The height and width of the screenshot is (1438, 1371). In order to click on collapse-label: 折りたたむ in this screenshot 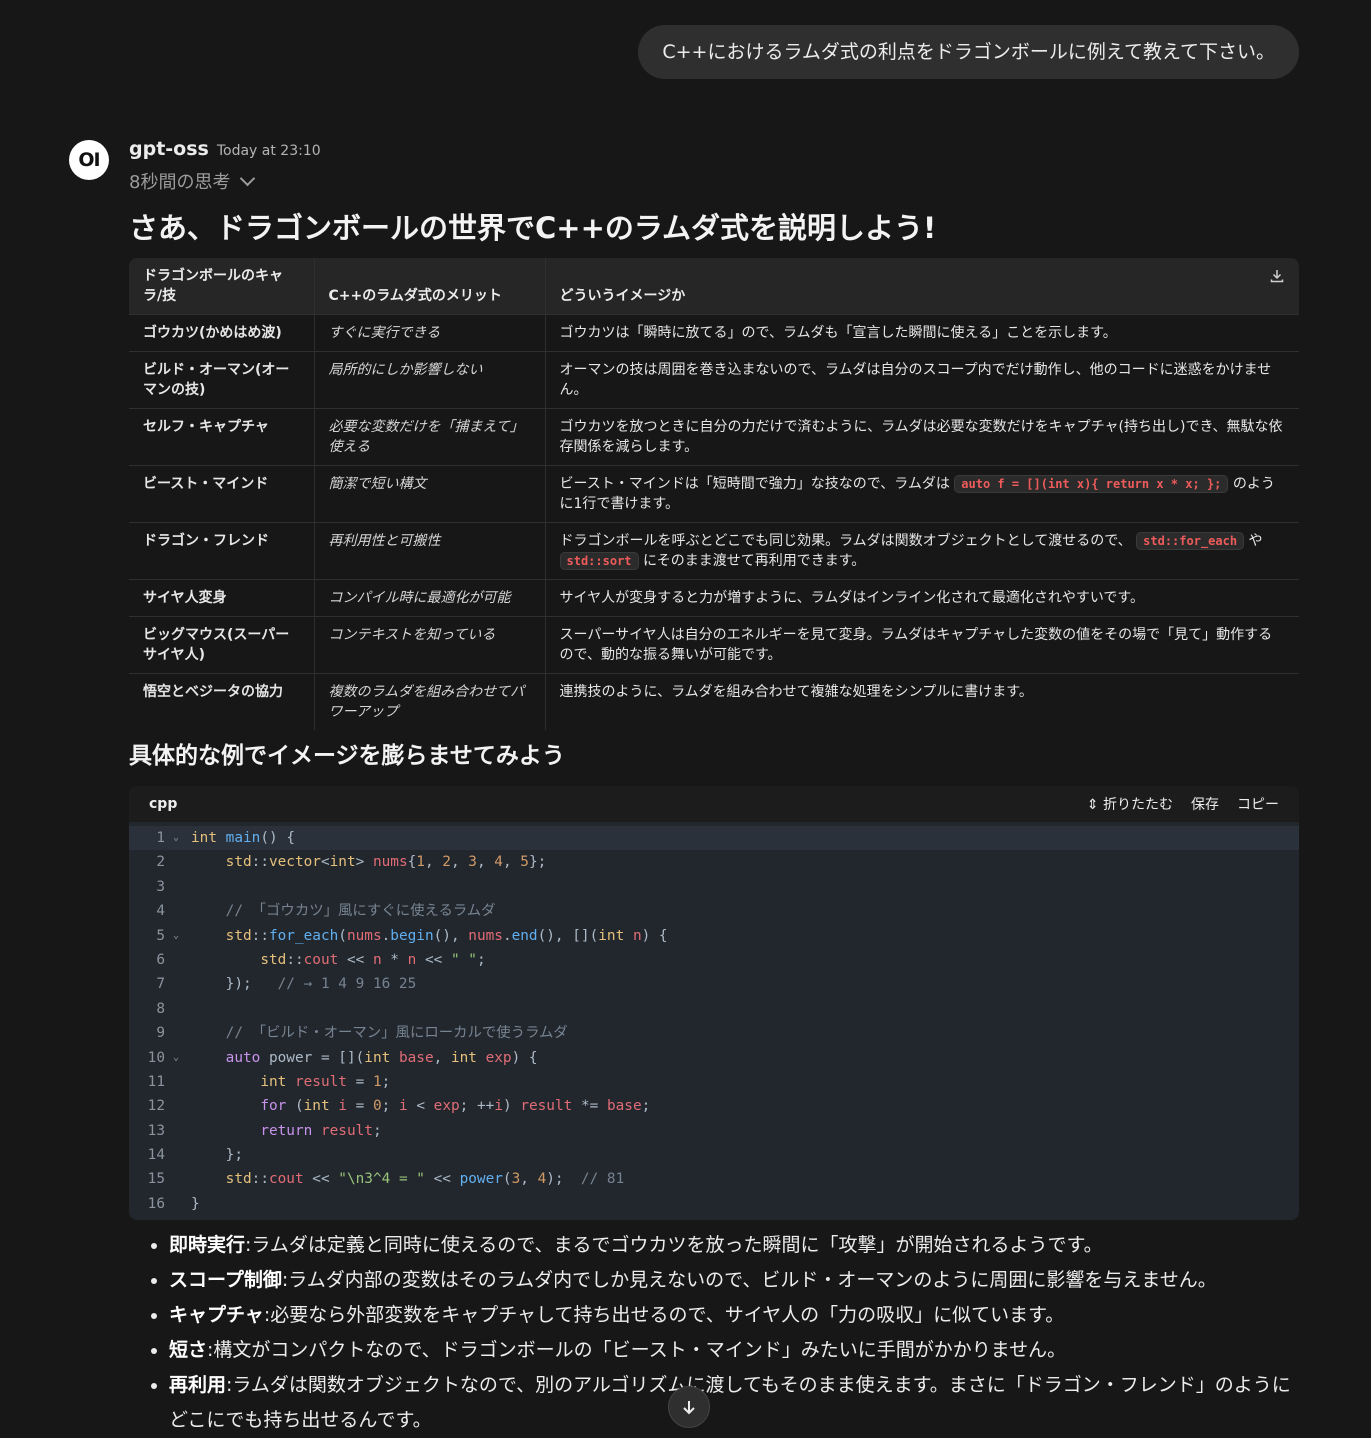, I will do `click(1138, 805)`.